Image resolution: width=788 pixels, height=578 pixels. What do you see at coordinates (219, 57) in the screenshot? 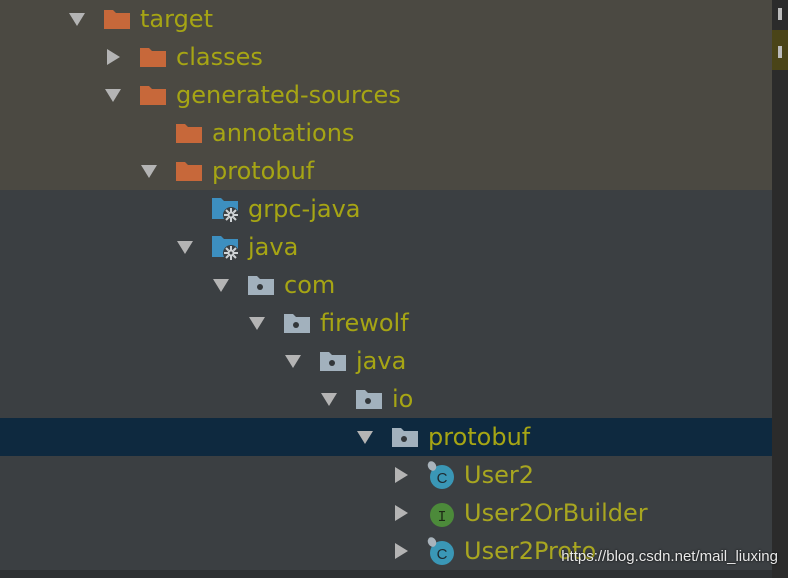
I see `tree-item-label: classes` at bounding box center [219, 57].